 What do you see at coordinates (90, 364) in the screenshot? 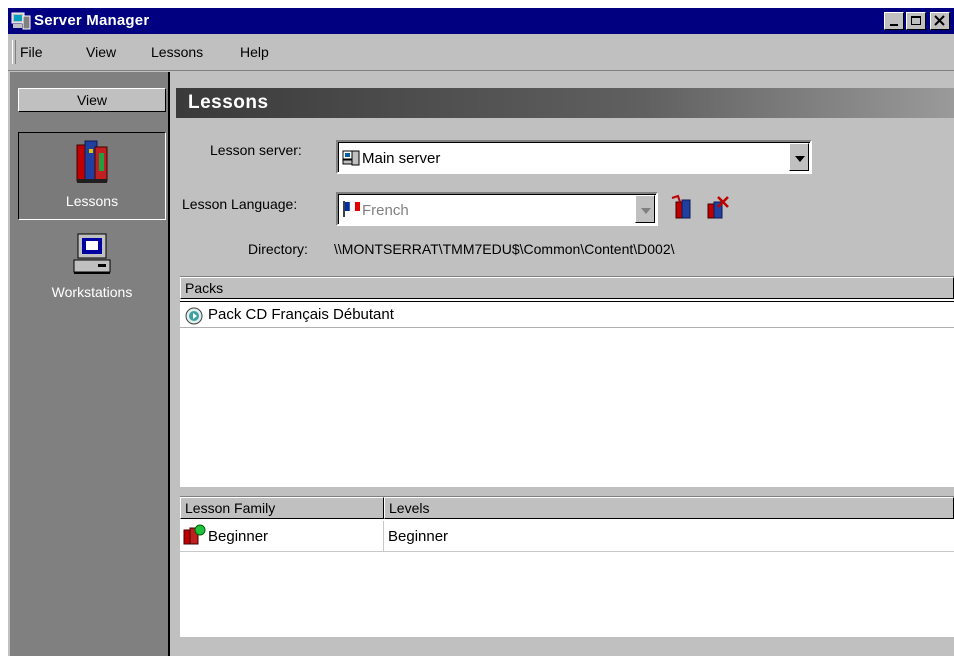
I see `view-sidebar: View Lessons Workstations` at bounding box center [90, 364].